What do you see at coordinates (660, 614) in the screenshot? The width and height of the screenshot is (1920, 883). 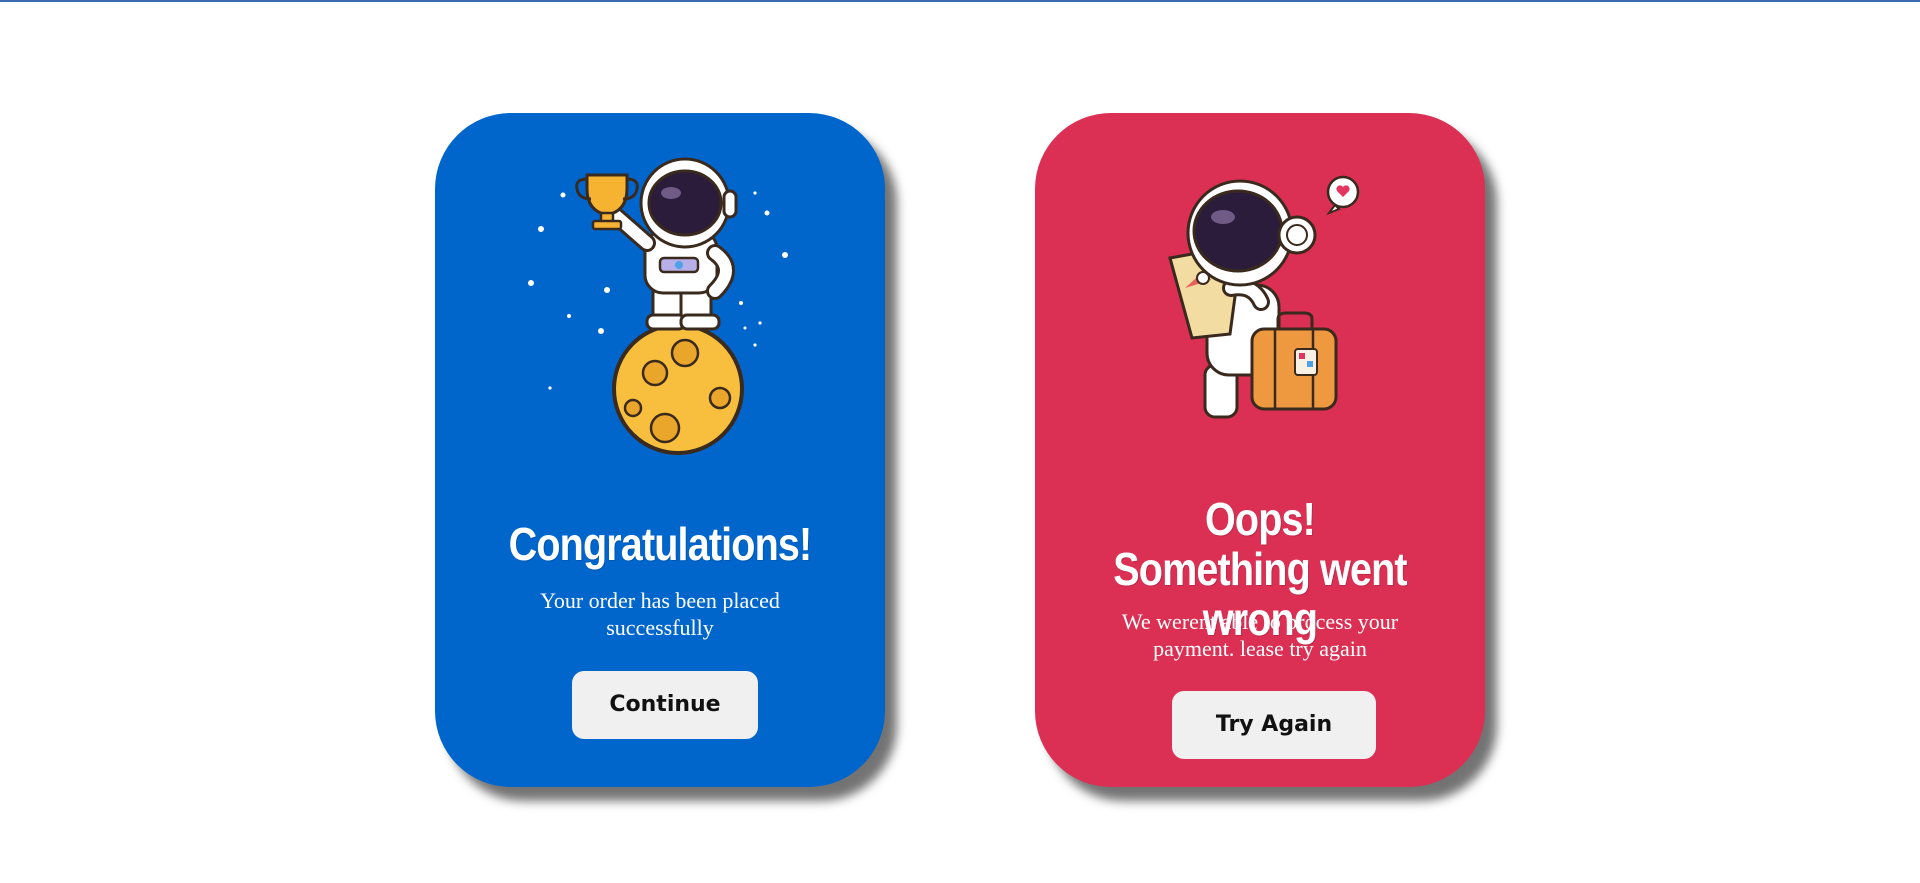 I see `success-message: Your order has been placed successfully` at bounding box center [660, 614].